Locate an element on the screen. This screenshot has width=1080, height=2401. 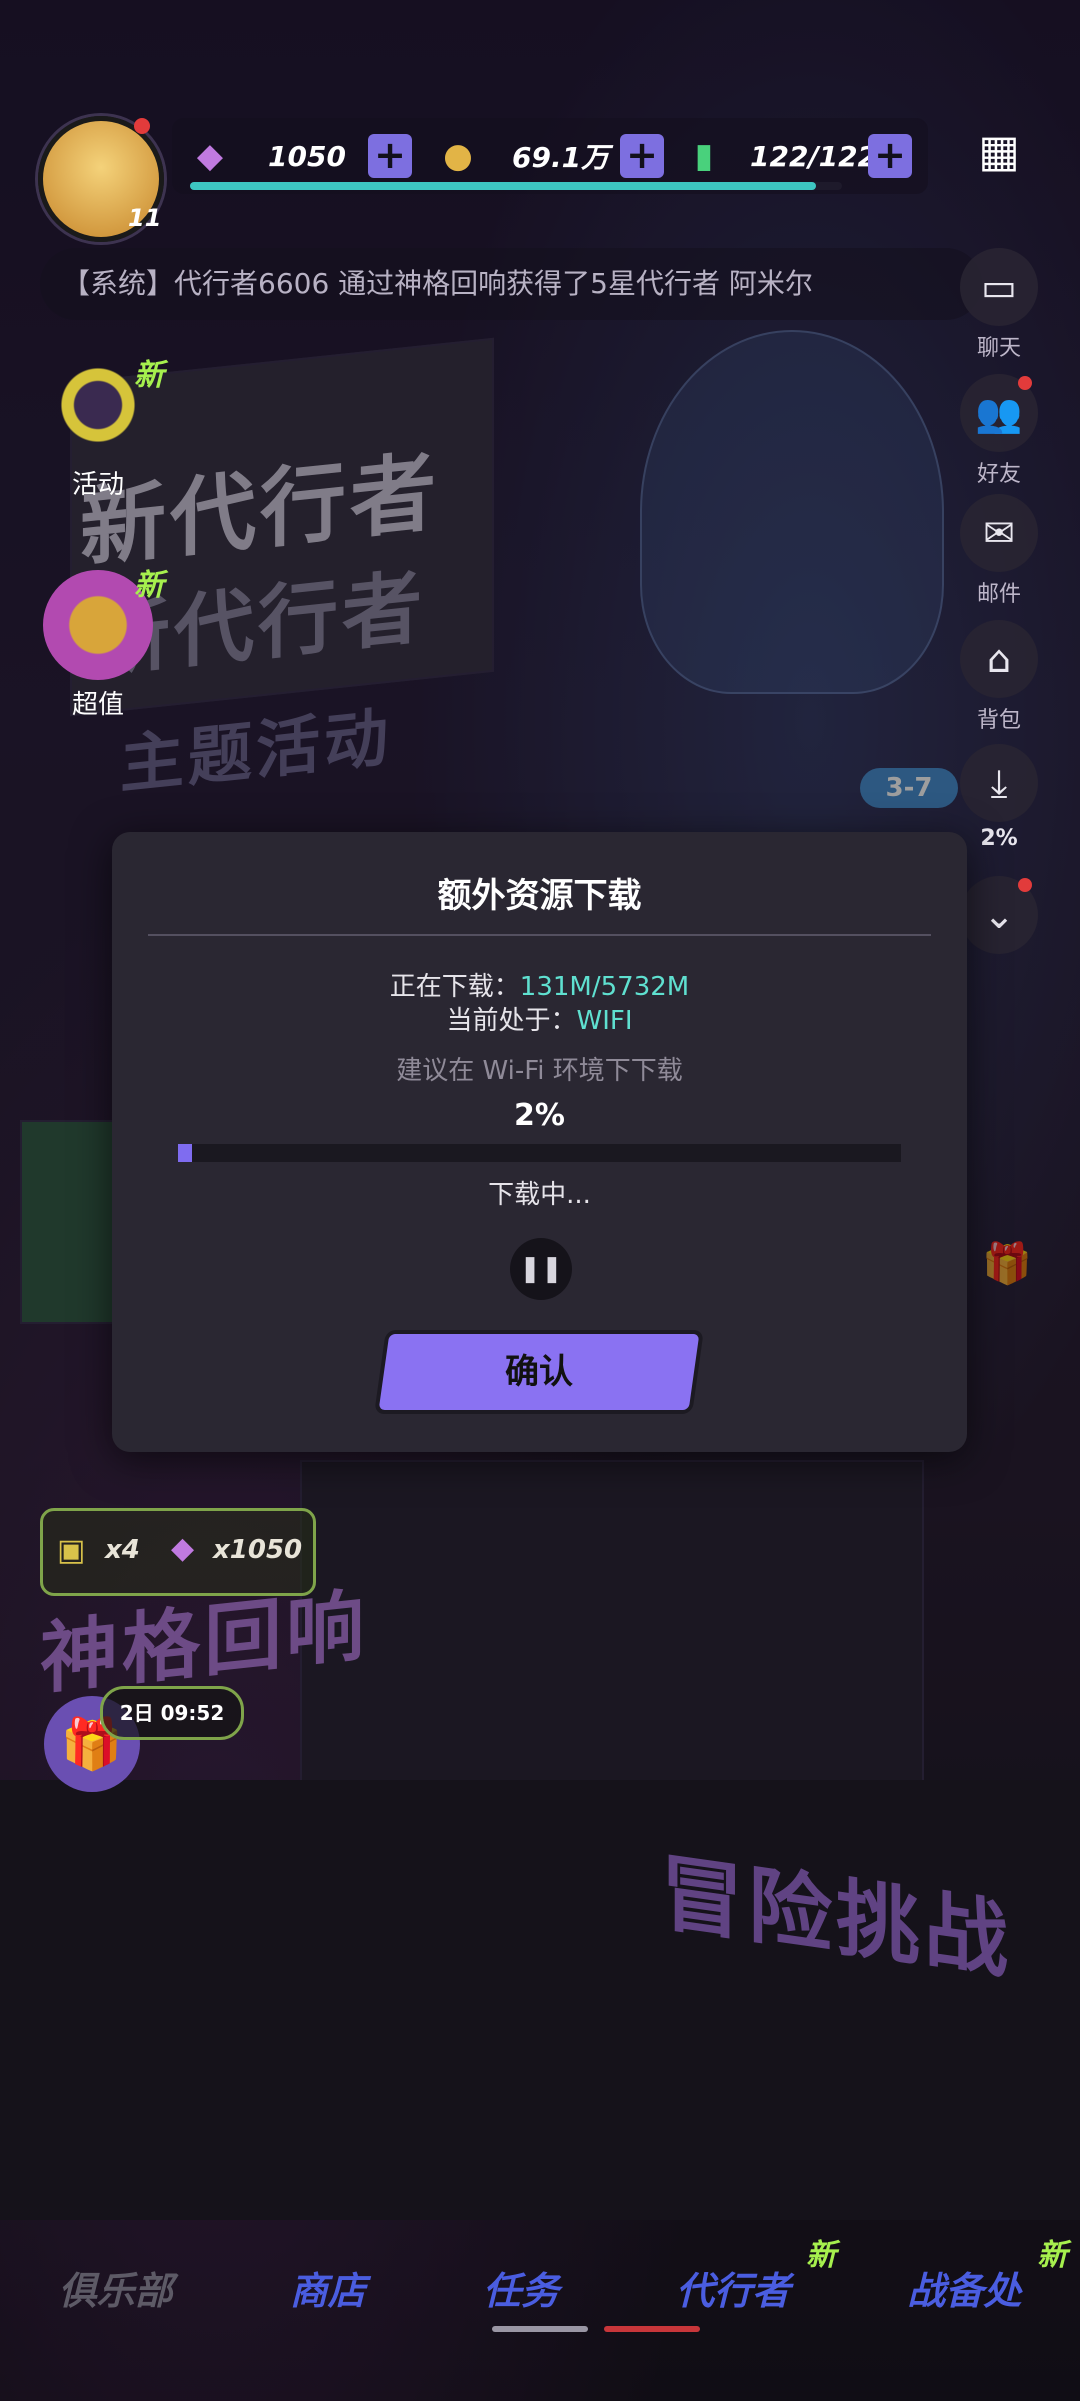
downloading-value: 131M/5732M is located at coordinates (604, 987).